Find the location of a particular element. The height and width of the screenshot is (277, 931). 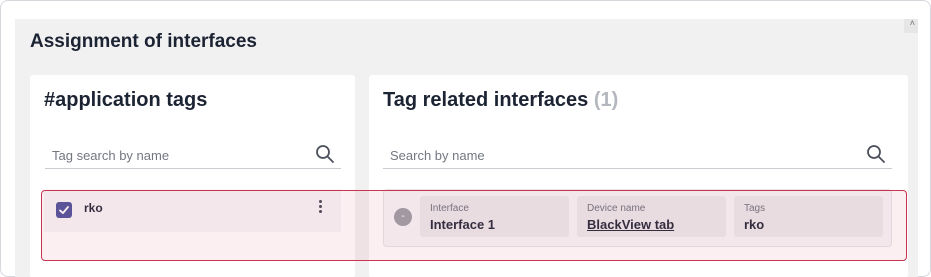

tags-panel-title: #application tags is located at coordinates (126, 100).